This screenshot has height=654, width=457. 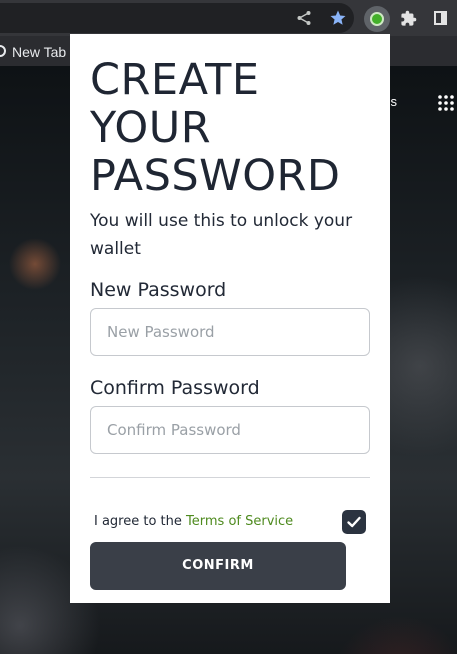 I want to click on terms-of-service-link: Terms of Service, so click(x=239, y=521).